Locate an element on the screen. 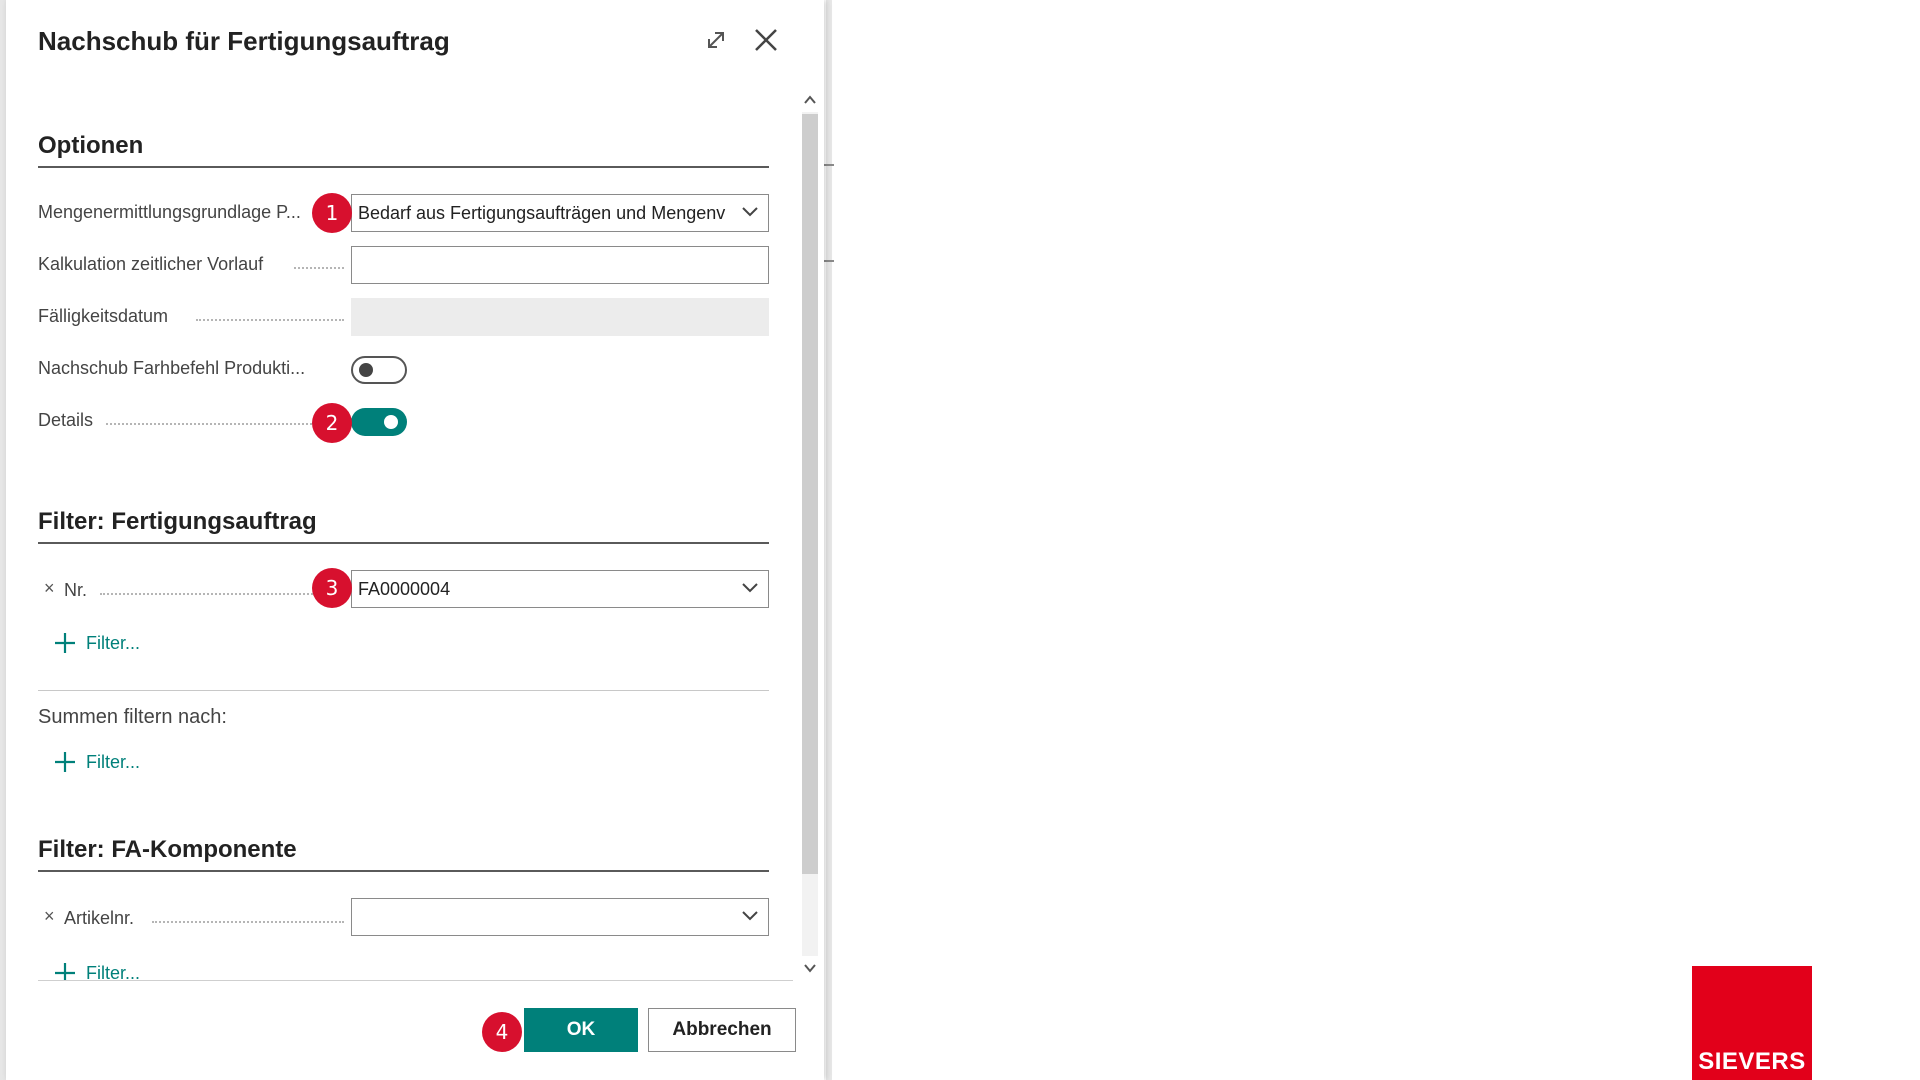 The height and width of the screenshot is (1080, 1920). summen-filtern-label: Summen filtern nach: is located at coordinates (132, 717).